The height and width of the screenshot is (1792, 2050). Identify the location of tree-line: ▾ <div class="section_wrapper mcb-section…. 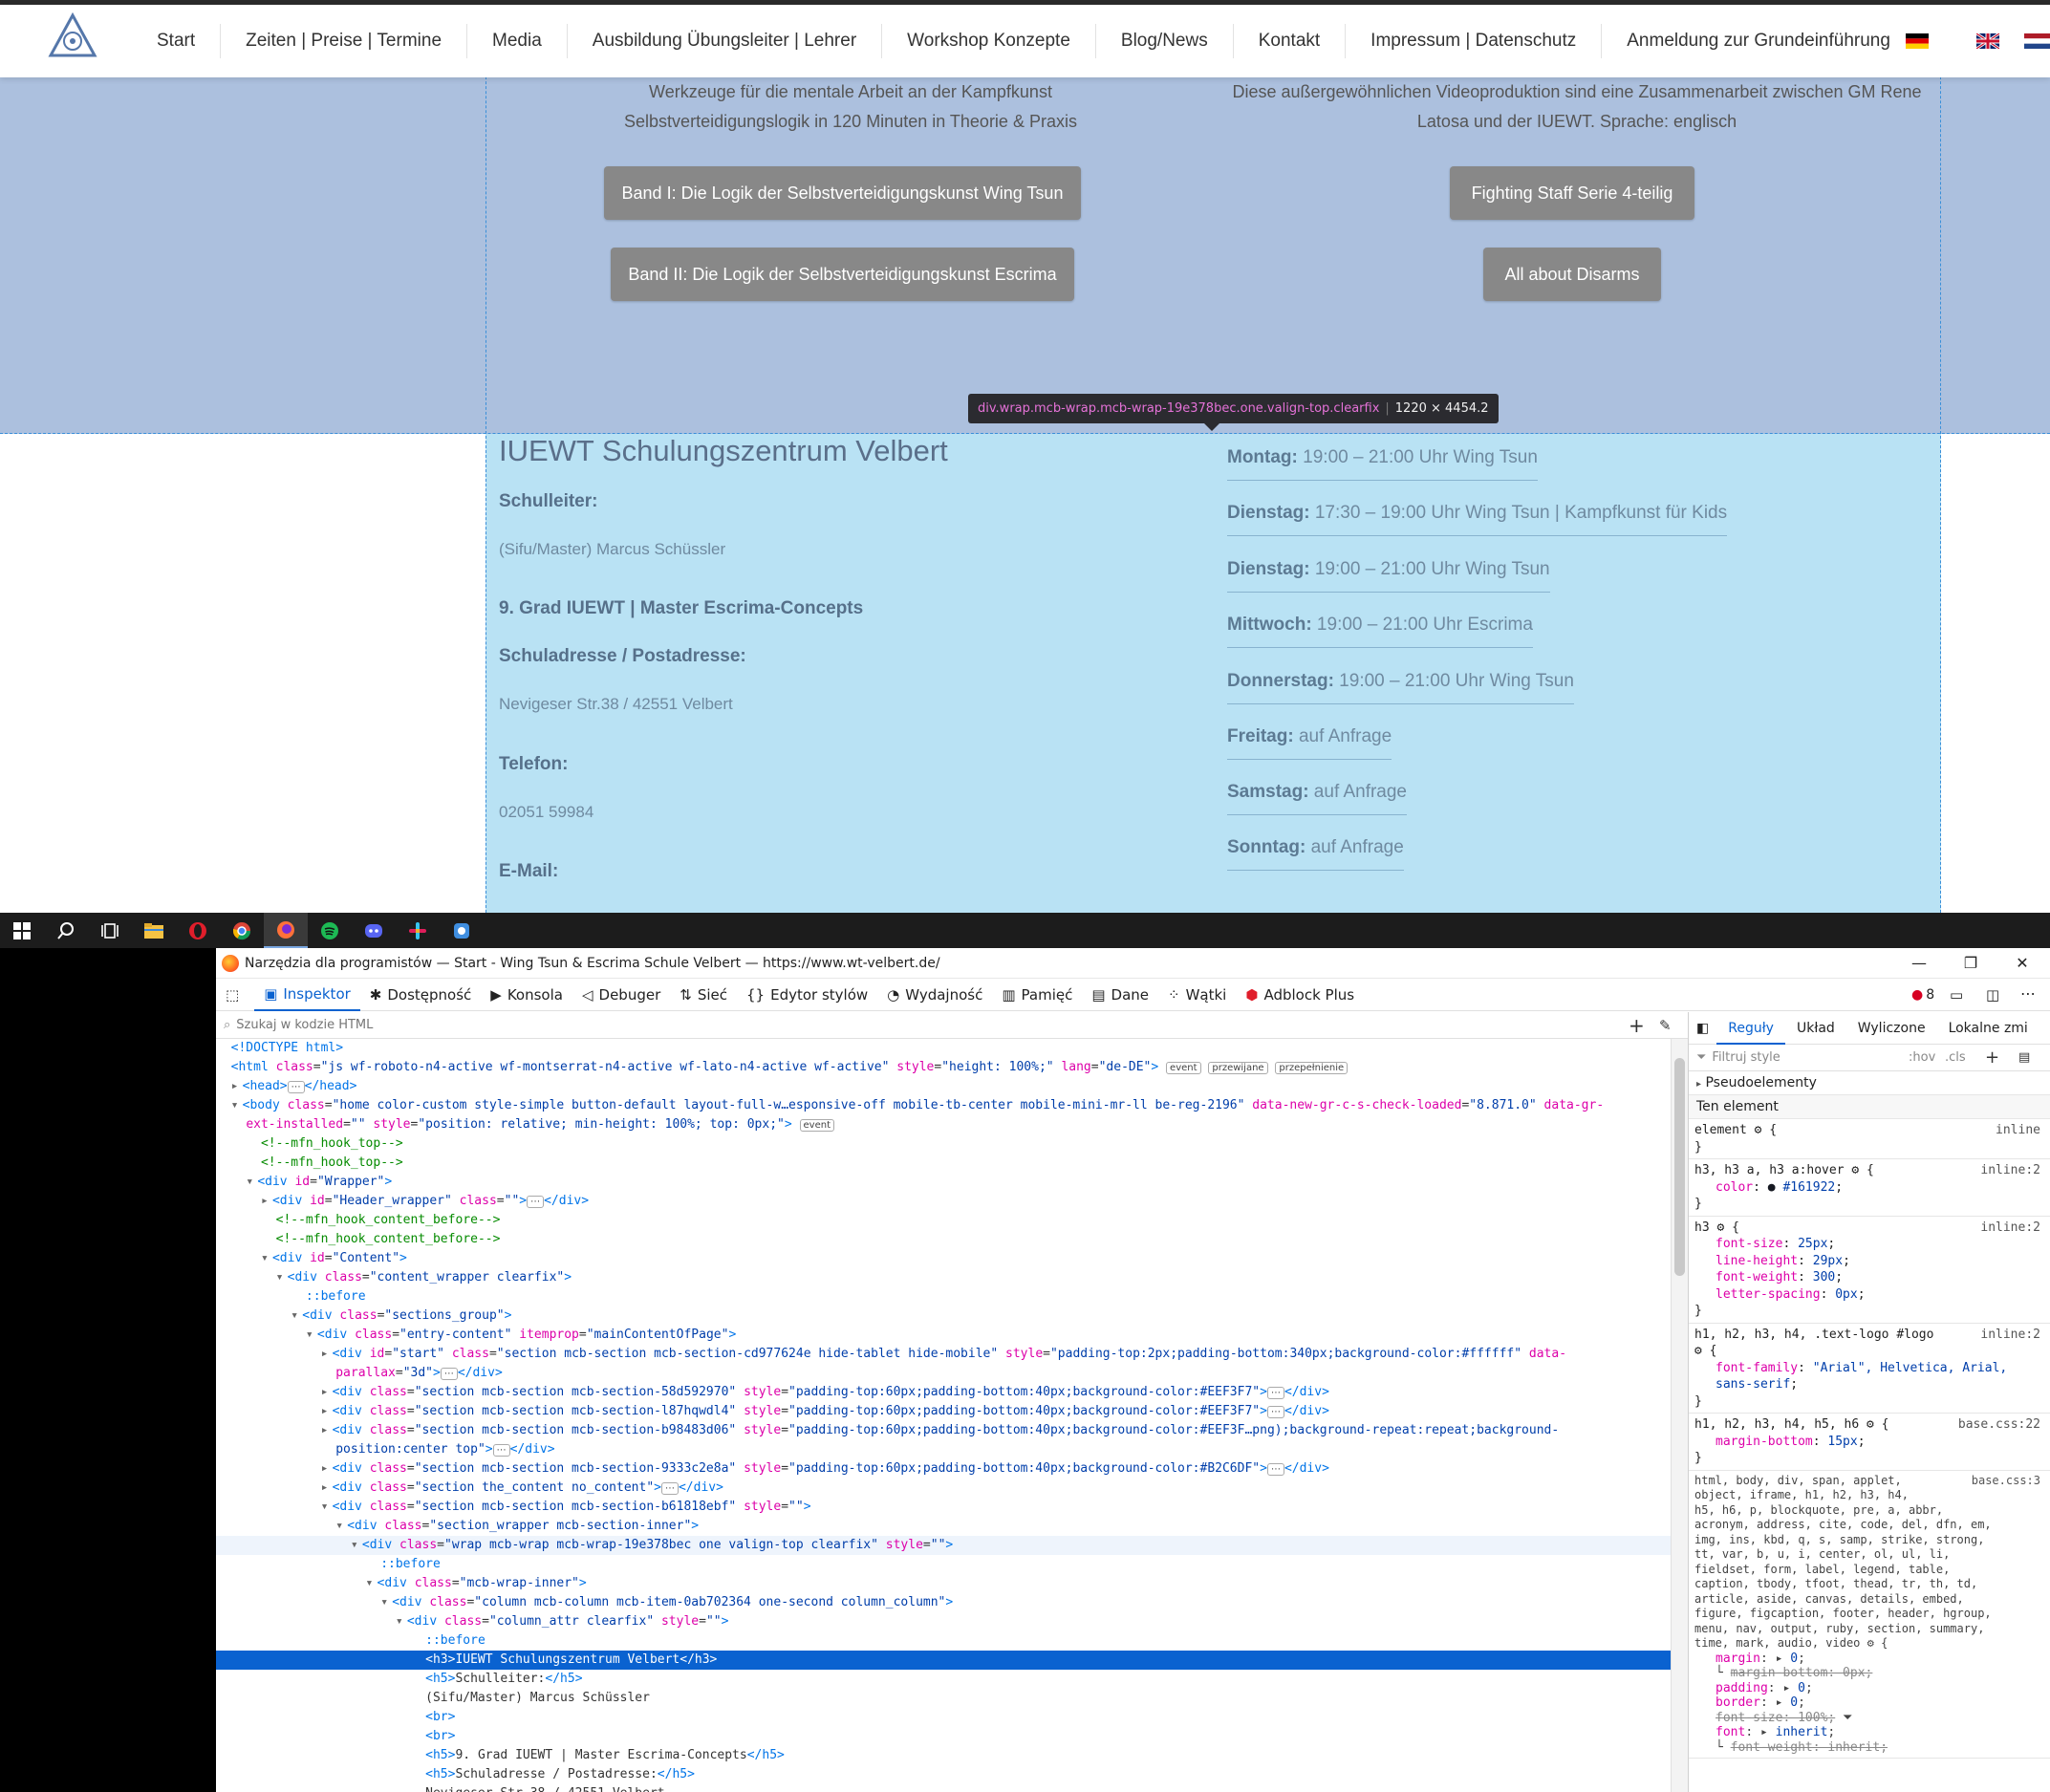
(943, 1526).